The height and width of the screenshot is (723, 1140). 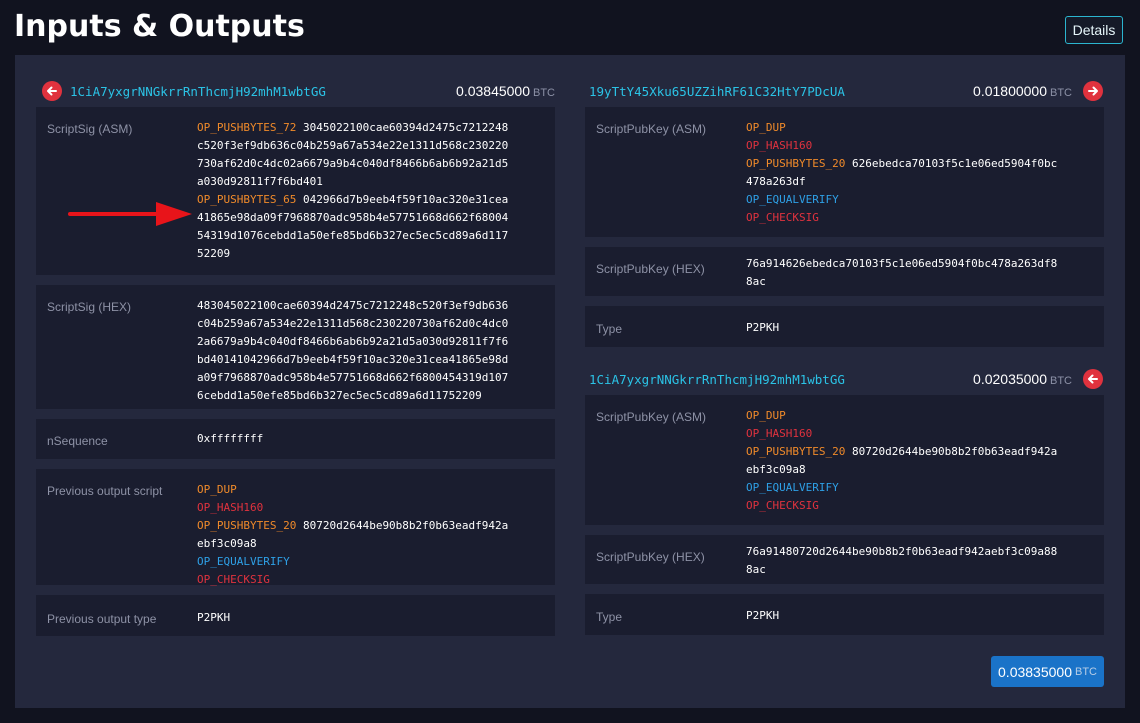 What do you see at coordinates (130, 214) in the screenshot?
I see `red-arrow-annotation` at bounding box center [130, 214].